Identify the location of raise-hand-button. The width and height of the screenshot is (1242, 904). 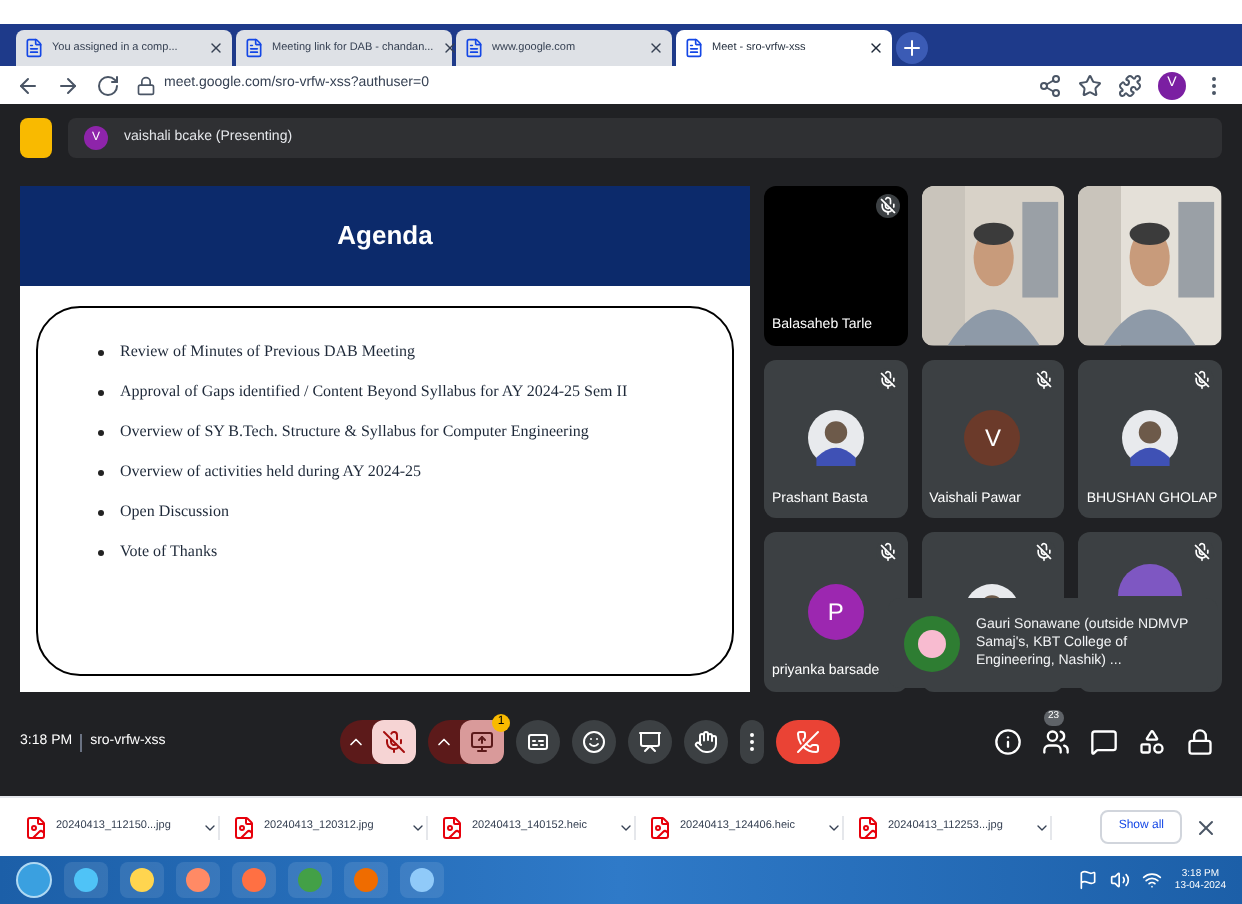
(706, 742).